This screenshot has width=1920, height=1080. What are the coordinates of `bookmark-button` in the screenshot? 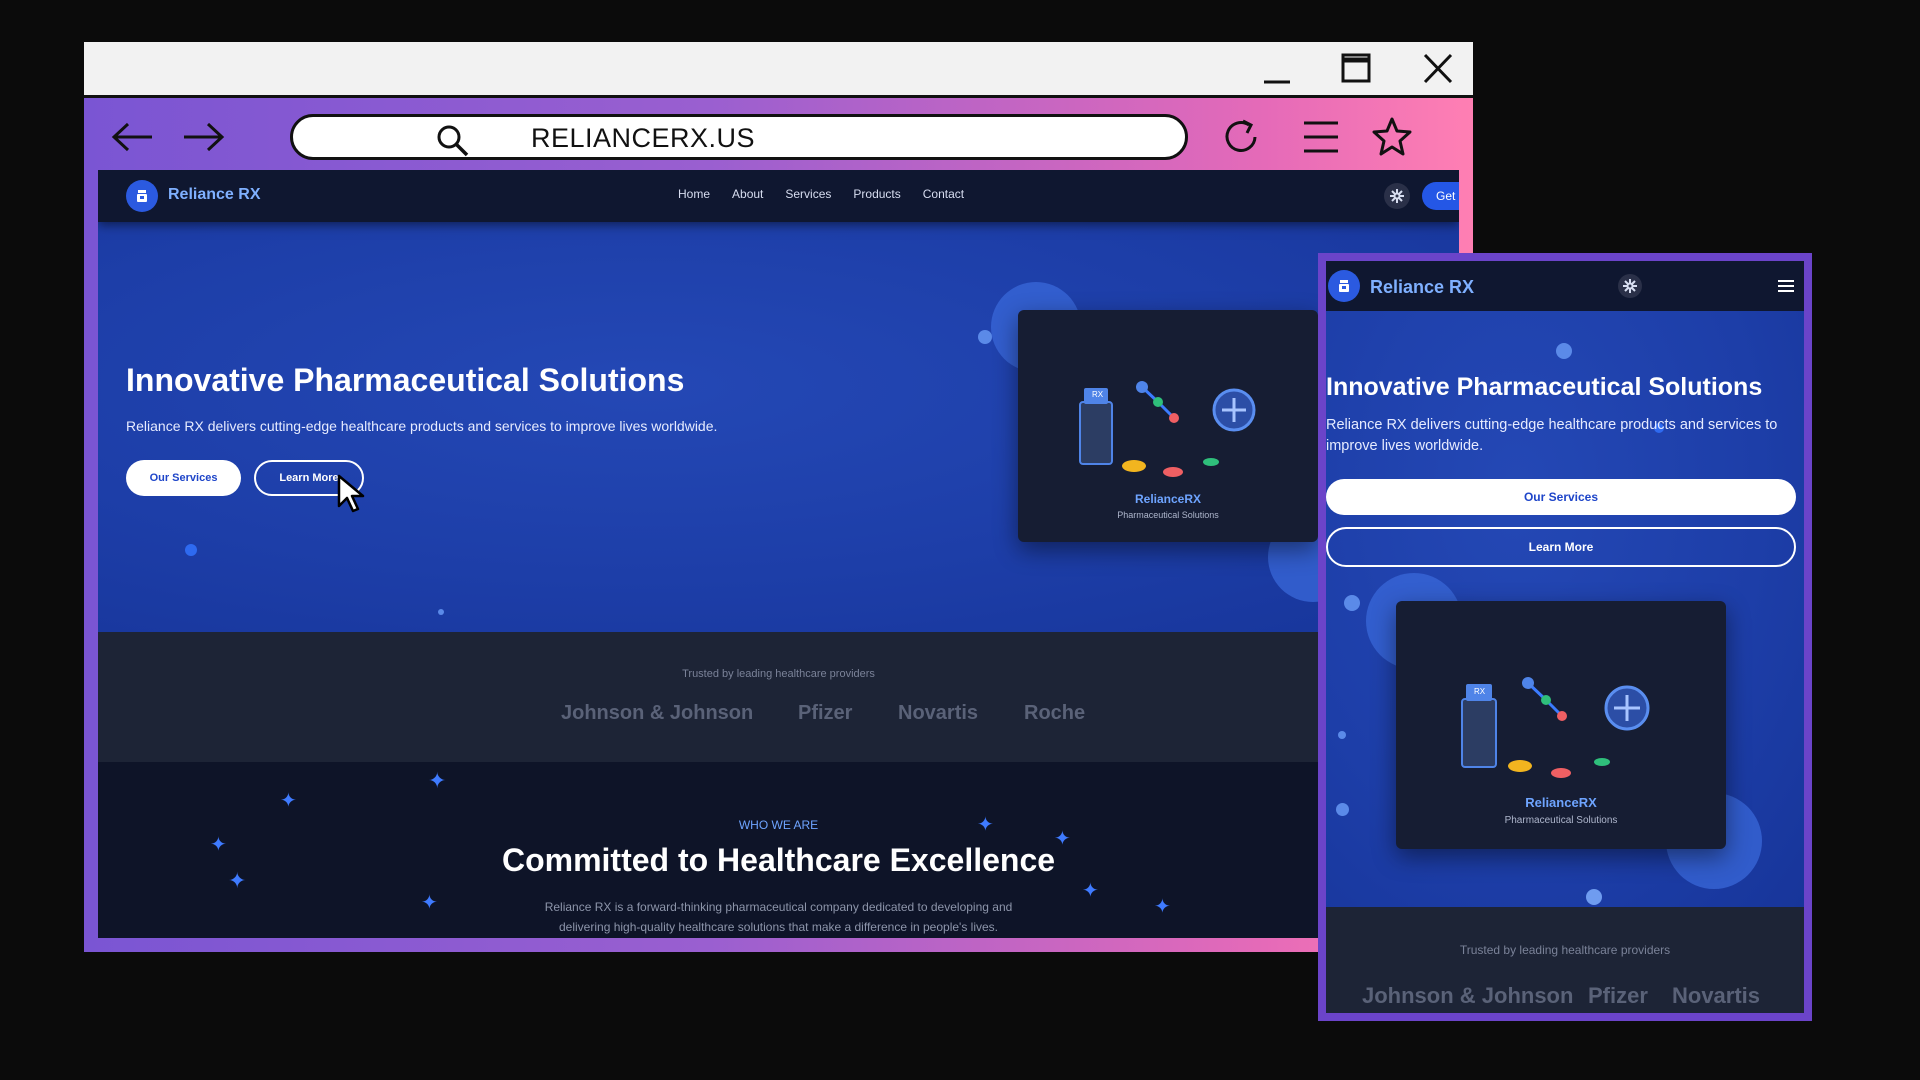 It's located at (1392, 137).